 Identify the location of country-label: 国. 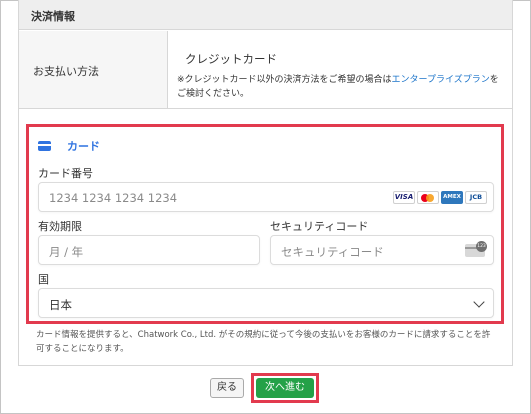
(43, 279).